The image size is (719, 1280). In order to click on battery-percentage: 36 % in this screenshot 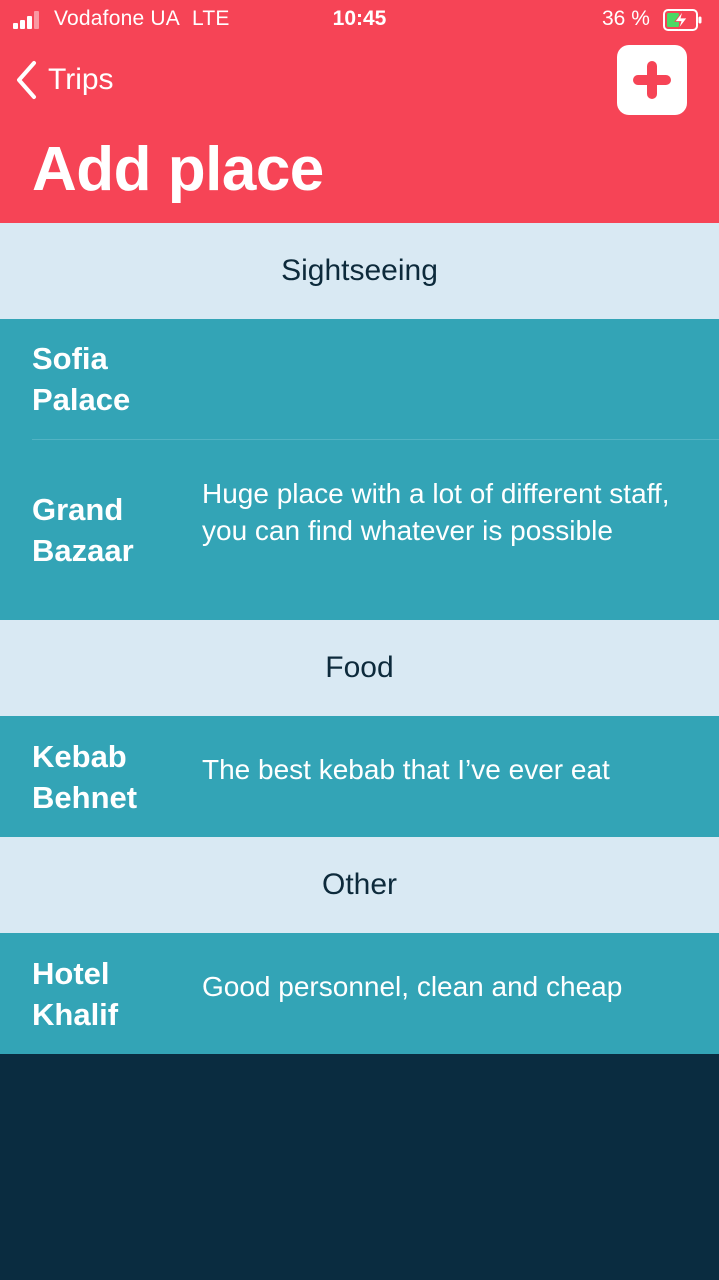, I will do `click(626, 18)`.